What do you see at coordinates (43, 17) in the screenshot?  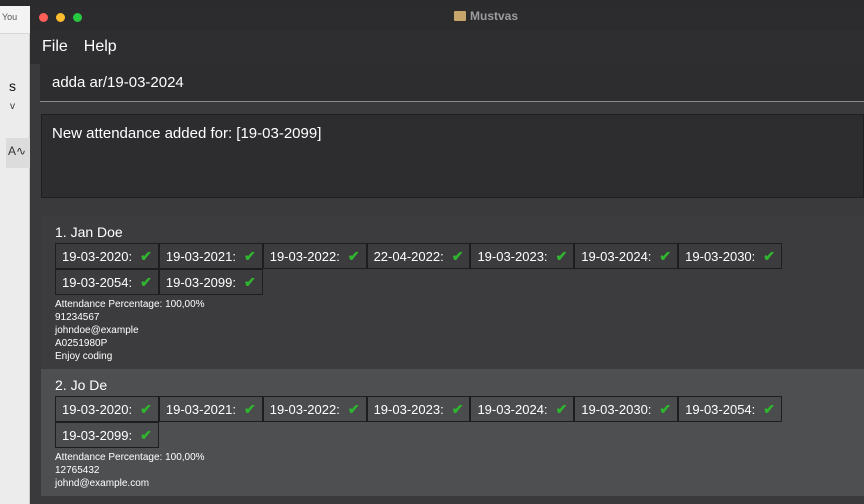 I see `close-window-button` at bounding box center [43, 17].